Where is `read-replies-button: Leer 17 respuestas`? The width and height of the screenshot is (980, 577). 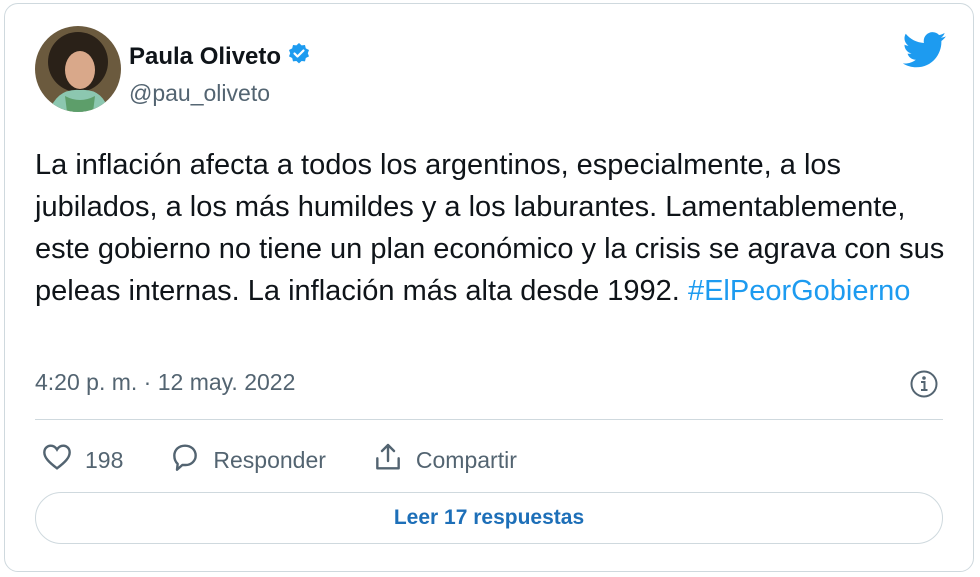 read-replies-button: Leer 17 respuestas is located at coordinates (489, 518).